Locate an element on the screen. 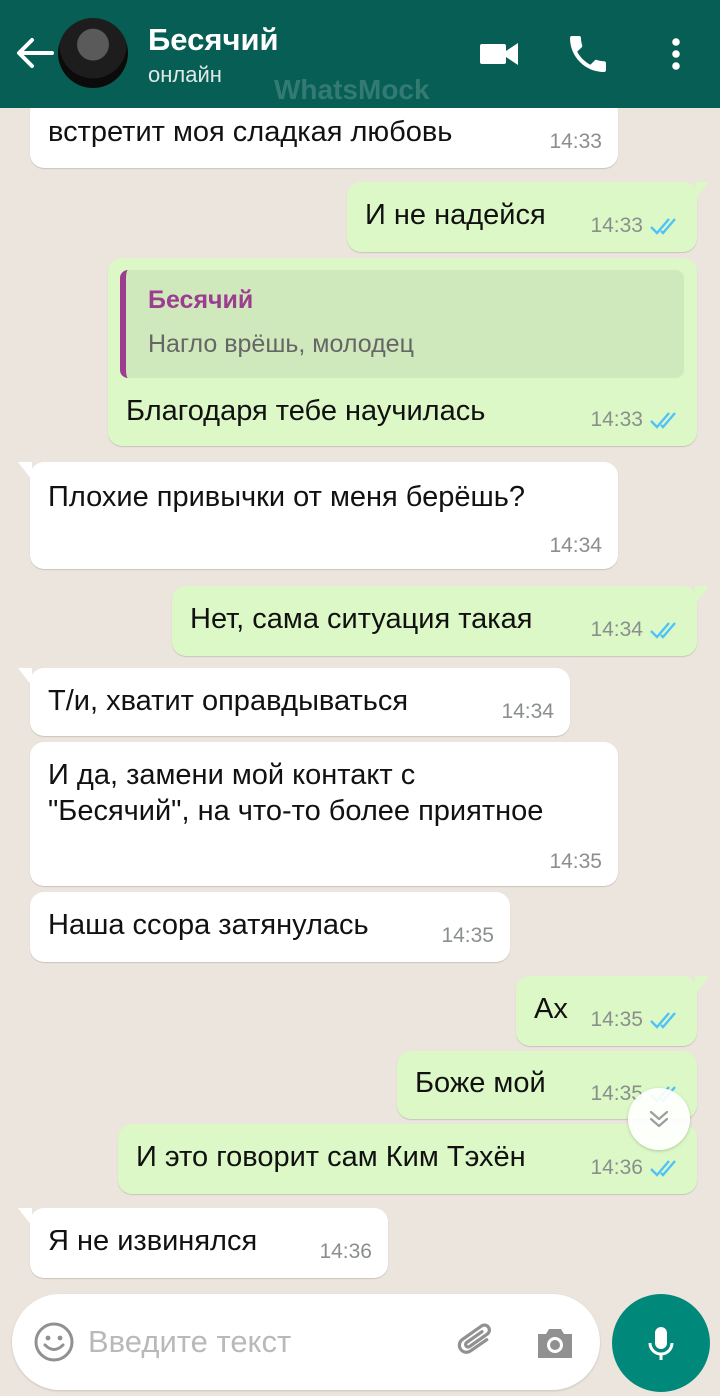 This screenshot has height=1396, width=720. emoji-icon is located at coordinates (54, 1342).